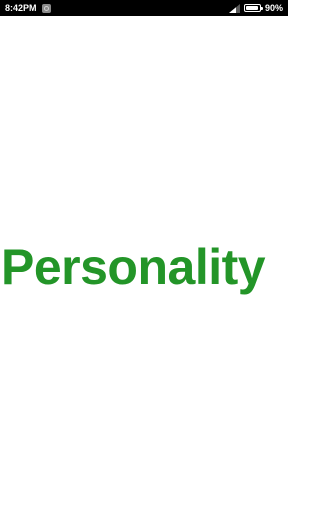 The height and width of the screenshot is (512, 320). Describe the element at coordinates (144, 8) in the screenshot. I see `status-bar: 8:42PM 90%` at that location.